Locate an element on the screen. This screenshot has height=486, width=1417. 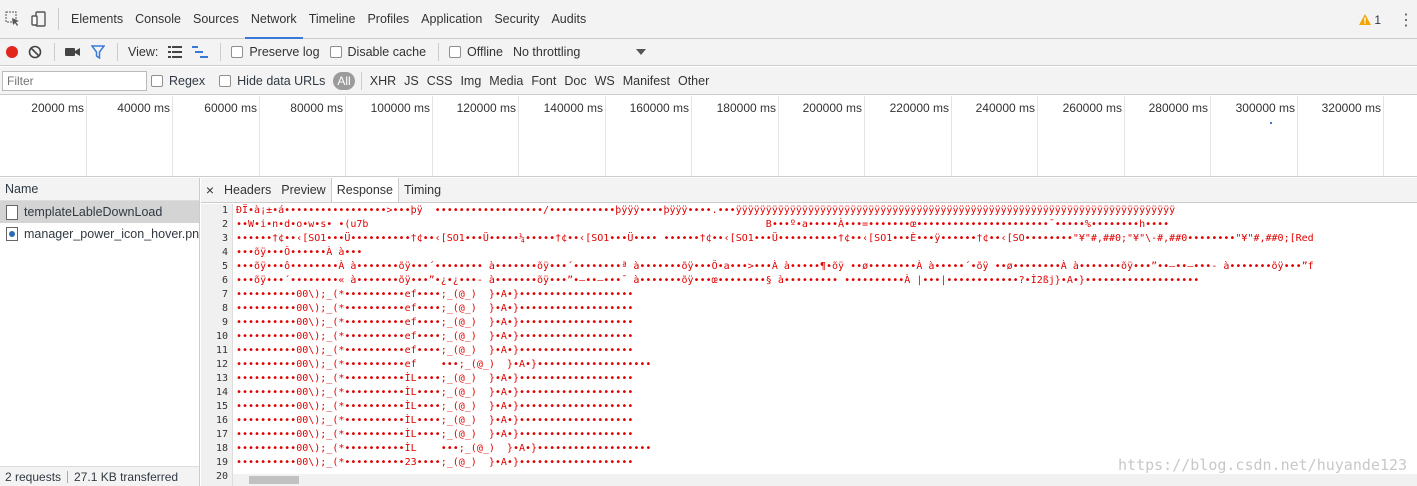
waterfall-icon is located at coordinates (200, 52).